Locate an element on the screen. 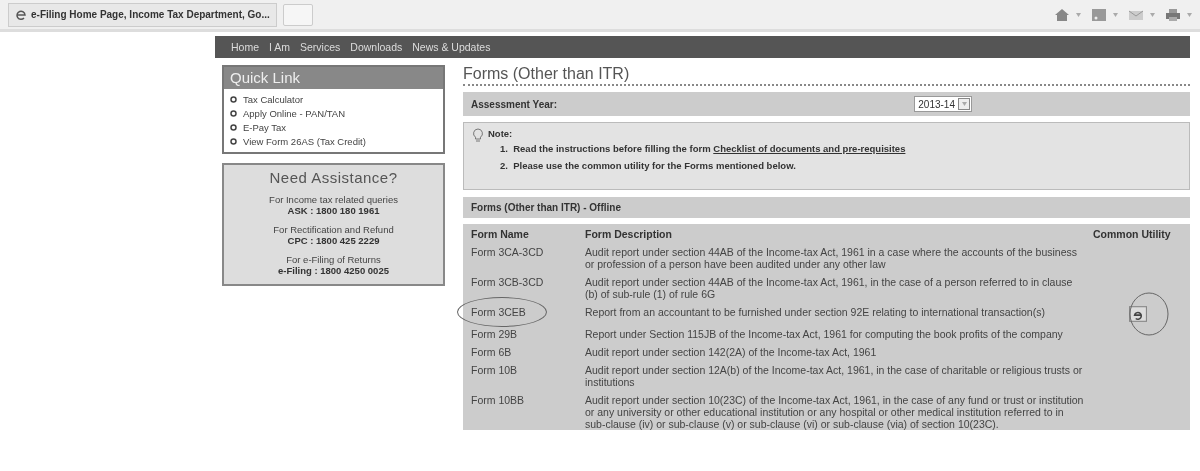 The height and width of the screenshot is (471, 1200). quick-link: E-Pay Tax is located at coordinates (333, 127).